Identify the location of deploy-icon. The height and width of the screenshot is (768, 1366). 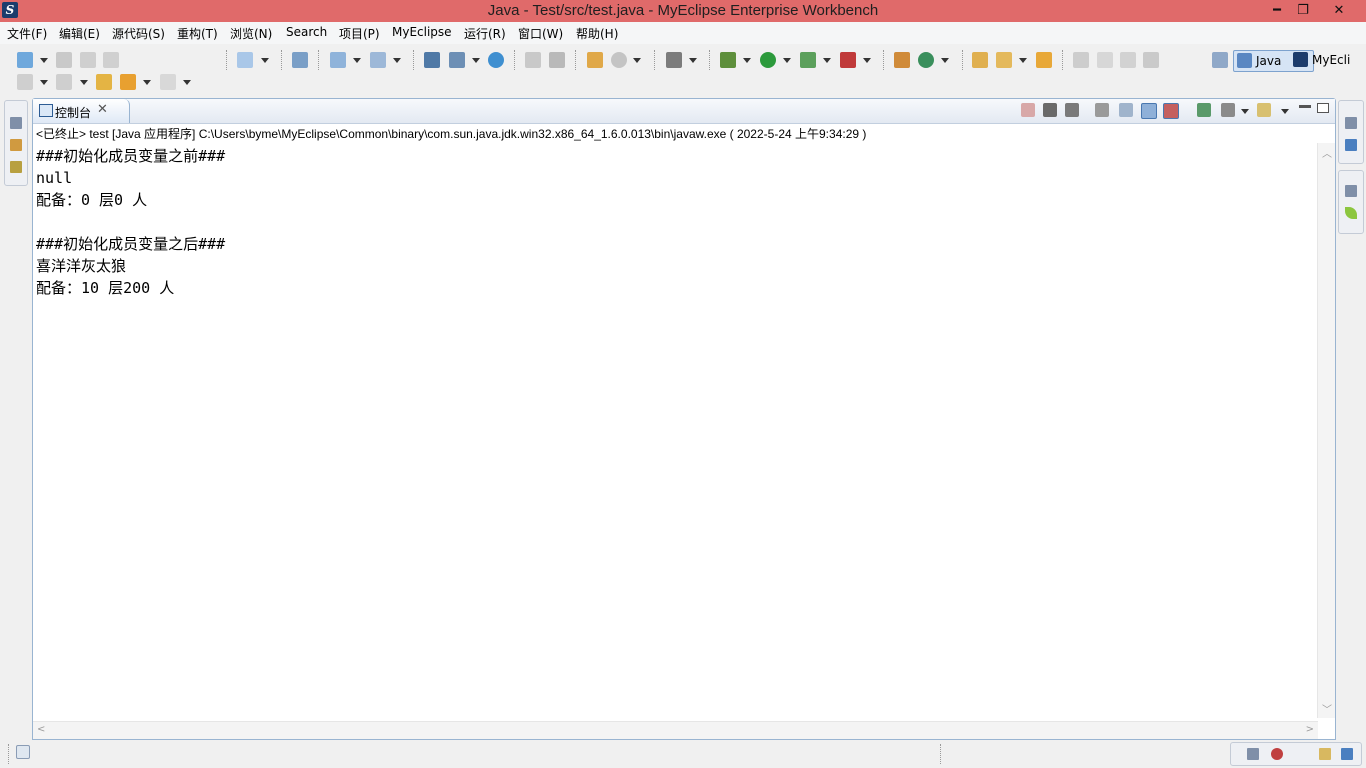
(457, 60).